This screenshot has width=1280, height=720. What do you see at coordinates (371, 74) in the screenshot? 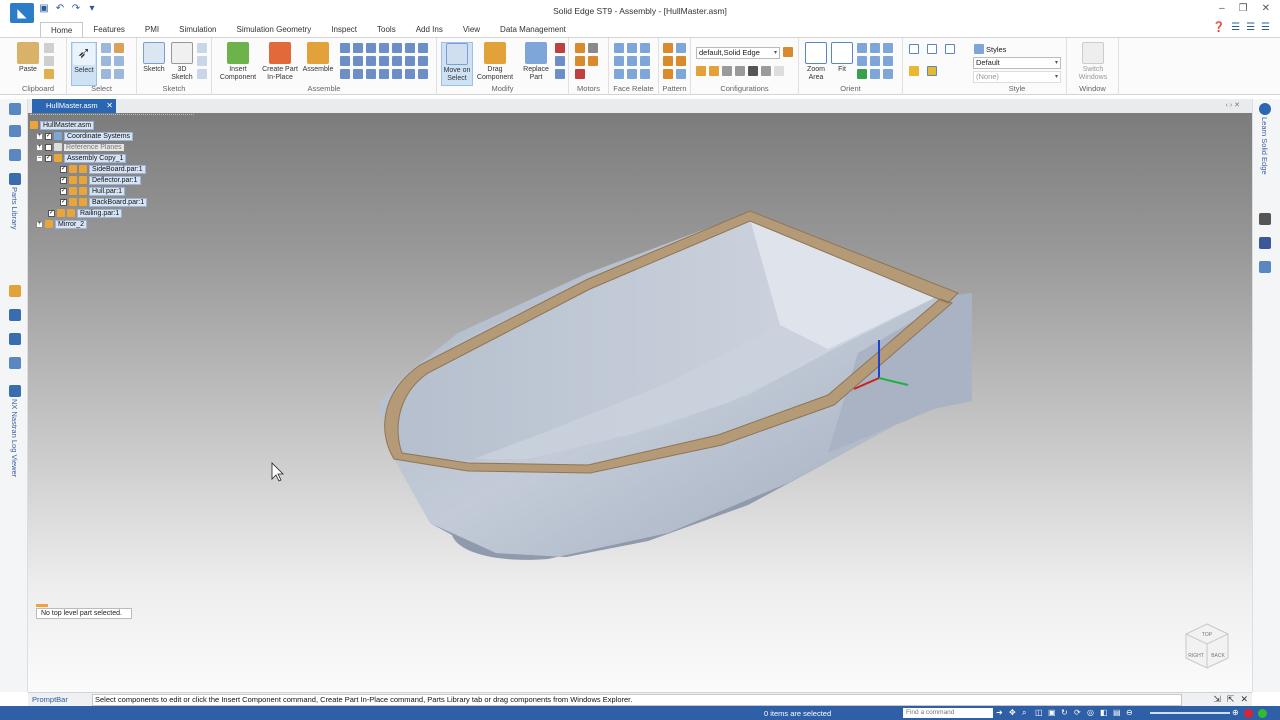
I see `relate-17-icon` at bounding box center [371, 74].